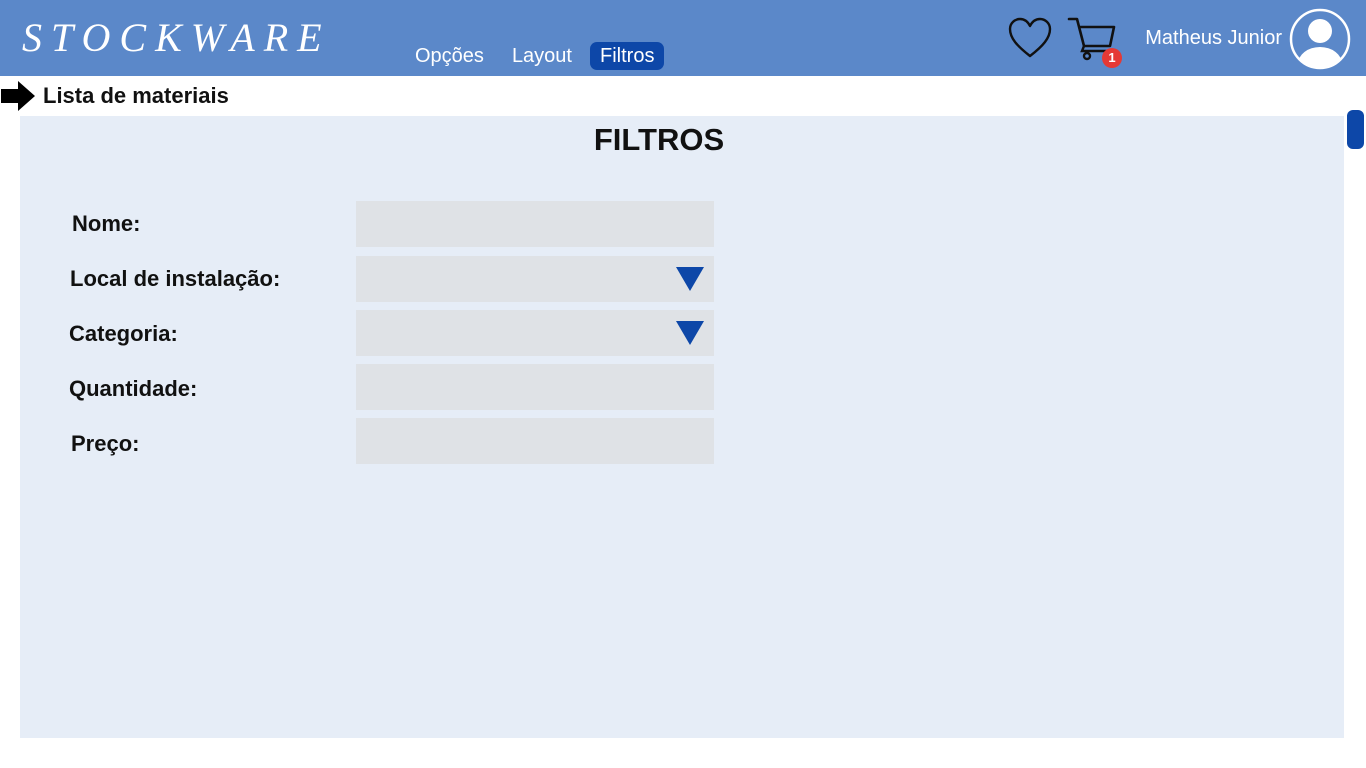 The height and width of the screenshot is (768, 1366). I want to click on preco-input, so click(535, 441).